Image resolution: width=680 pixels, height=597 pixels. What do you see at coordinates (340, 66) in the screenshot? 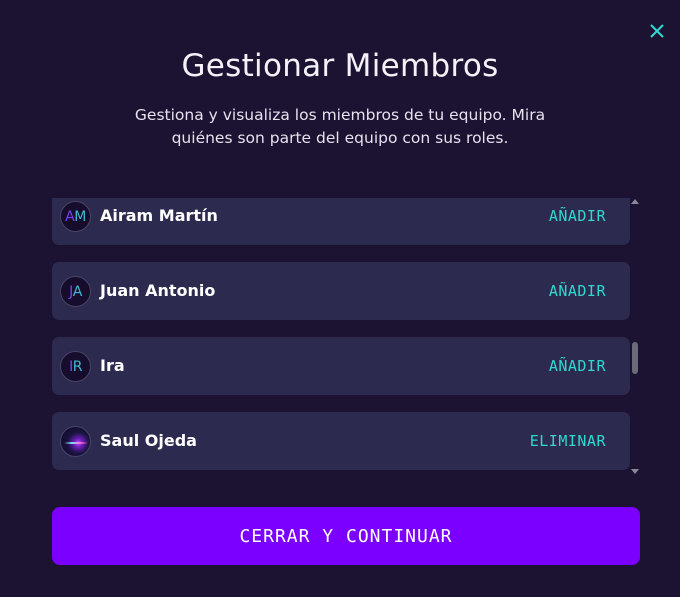
I see `modal-title: Gestionar Miembros` at bounding box center [340, 66].